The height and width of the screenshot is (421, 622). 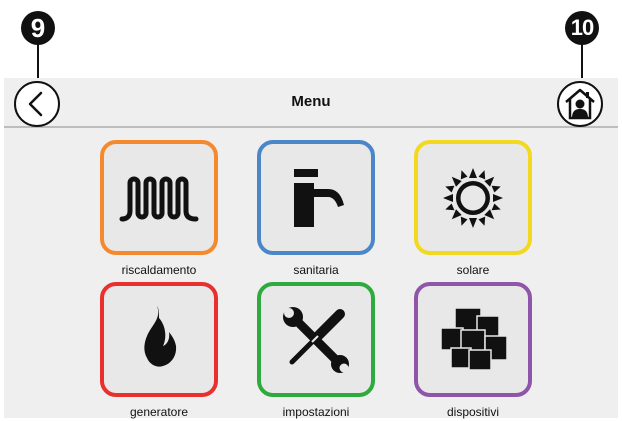 I want to click on tile-sanitaria, so click(x=316, y=197).